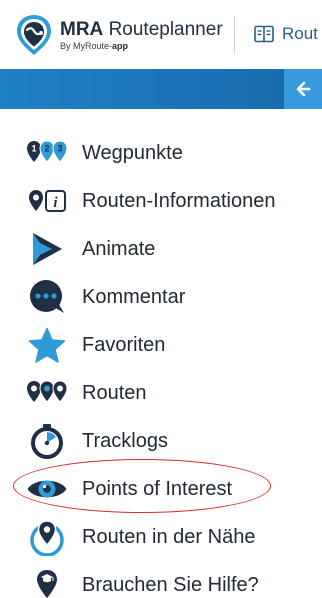 The width and height of the screenshot is (322, 598). I want to click on star-icon, so click(47, 345).